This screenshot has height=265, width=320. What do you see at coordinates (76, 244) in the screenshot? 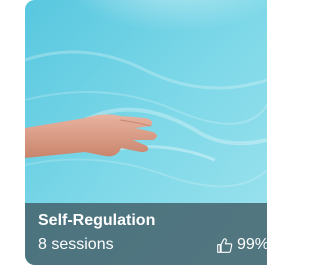
I see `sessions-count: 8 sessions` at bounding box center [76, 244].